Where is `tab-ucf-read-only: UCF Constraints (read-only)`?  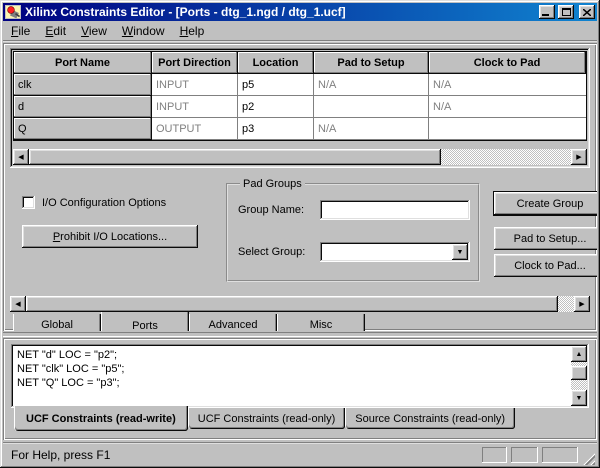
tab-ucf-read-only: UCF Constraints (read-only) is located at coordinates (266, 418).